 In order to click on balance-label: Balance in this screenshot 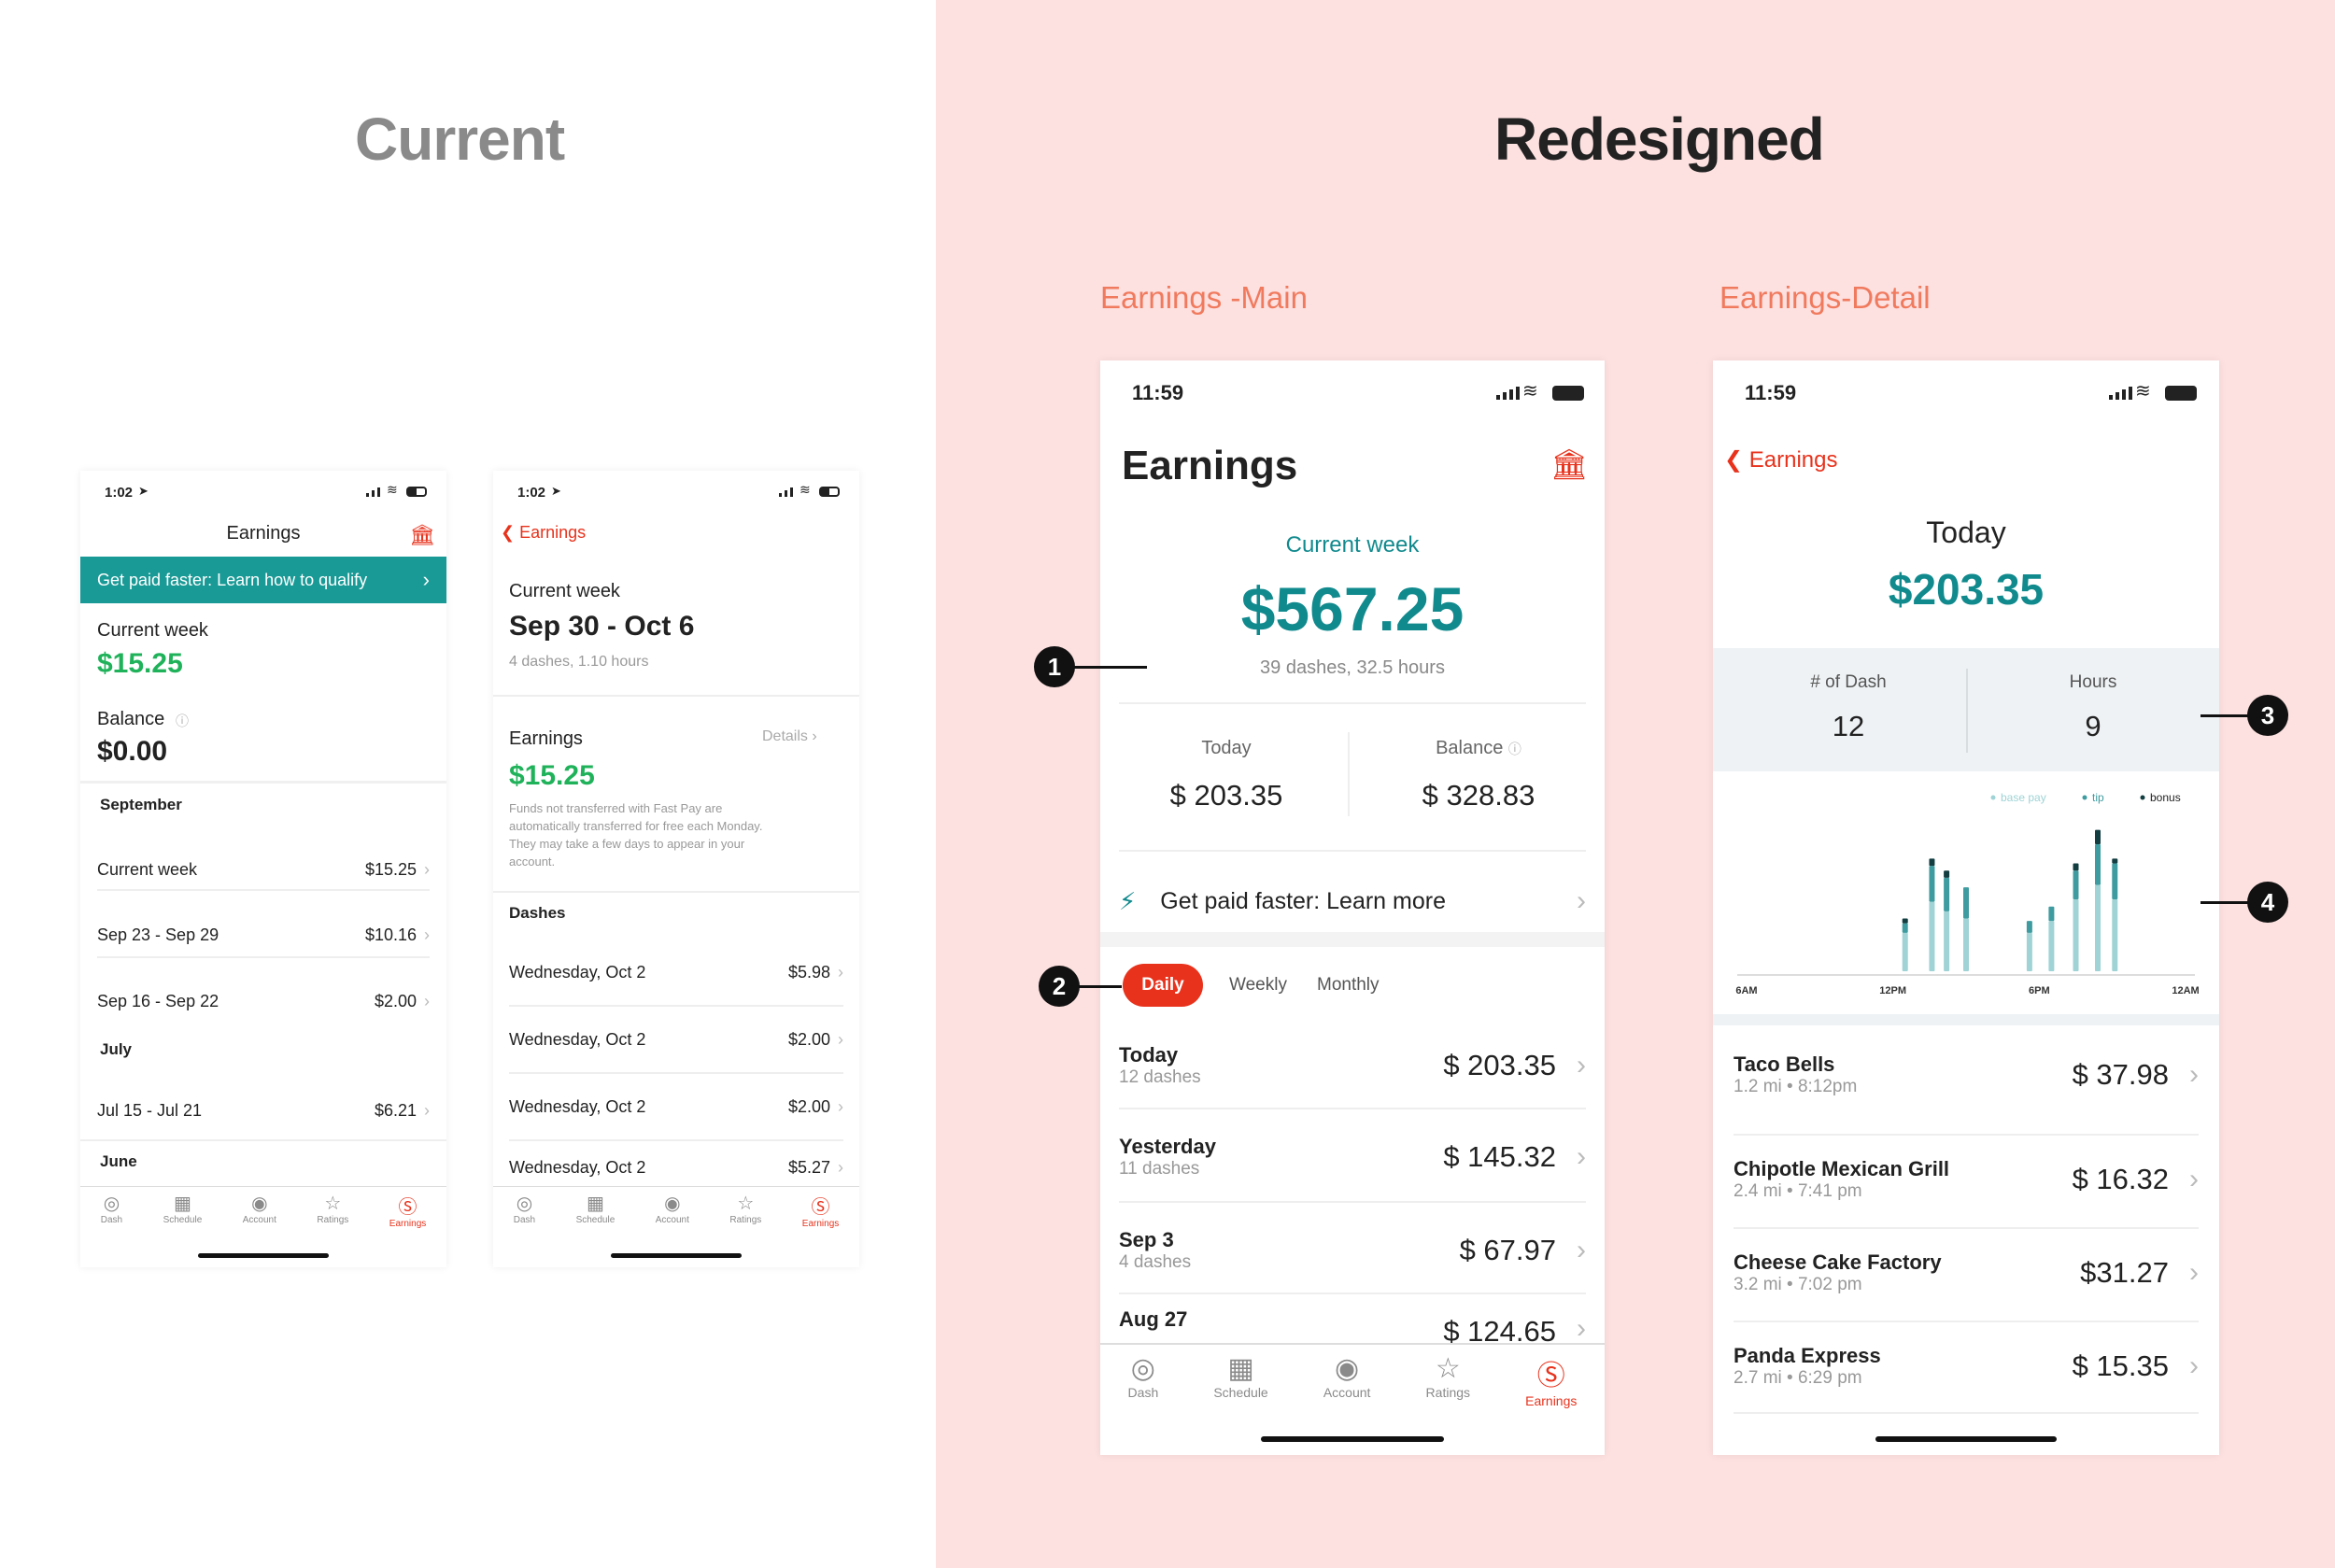, I will do `click(131, 719)`.